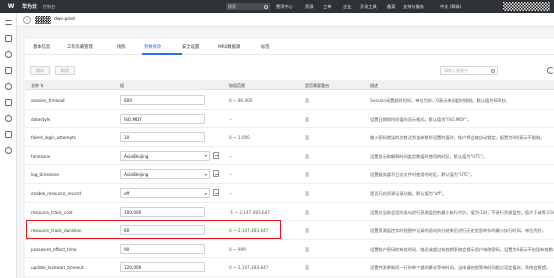 The width and height of the screenshot is (554, 278). I want to click on param-value-input: ISO,MDY, so click(162, 118).